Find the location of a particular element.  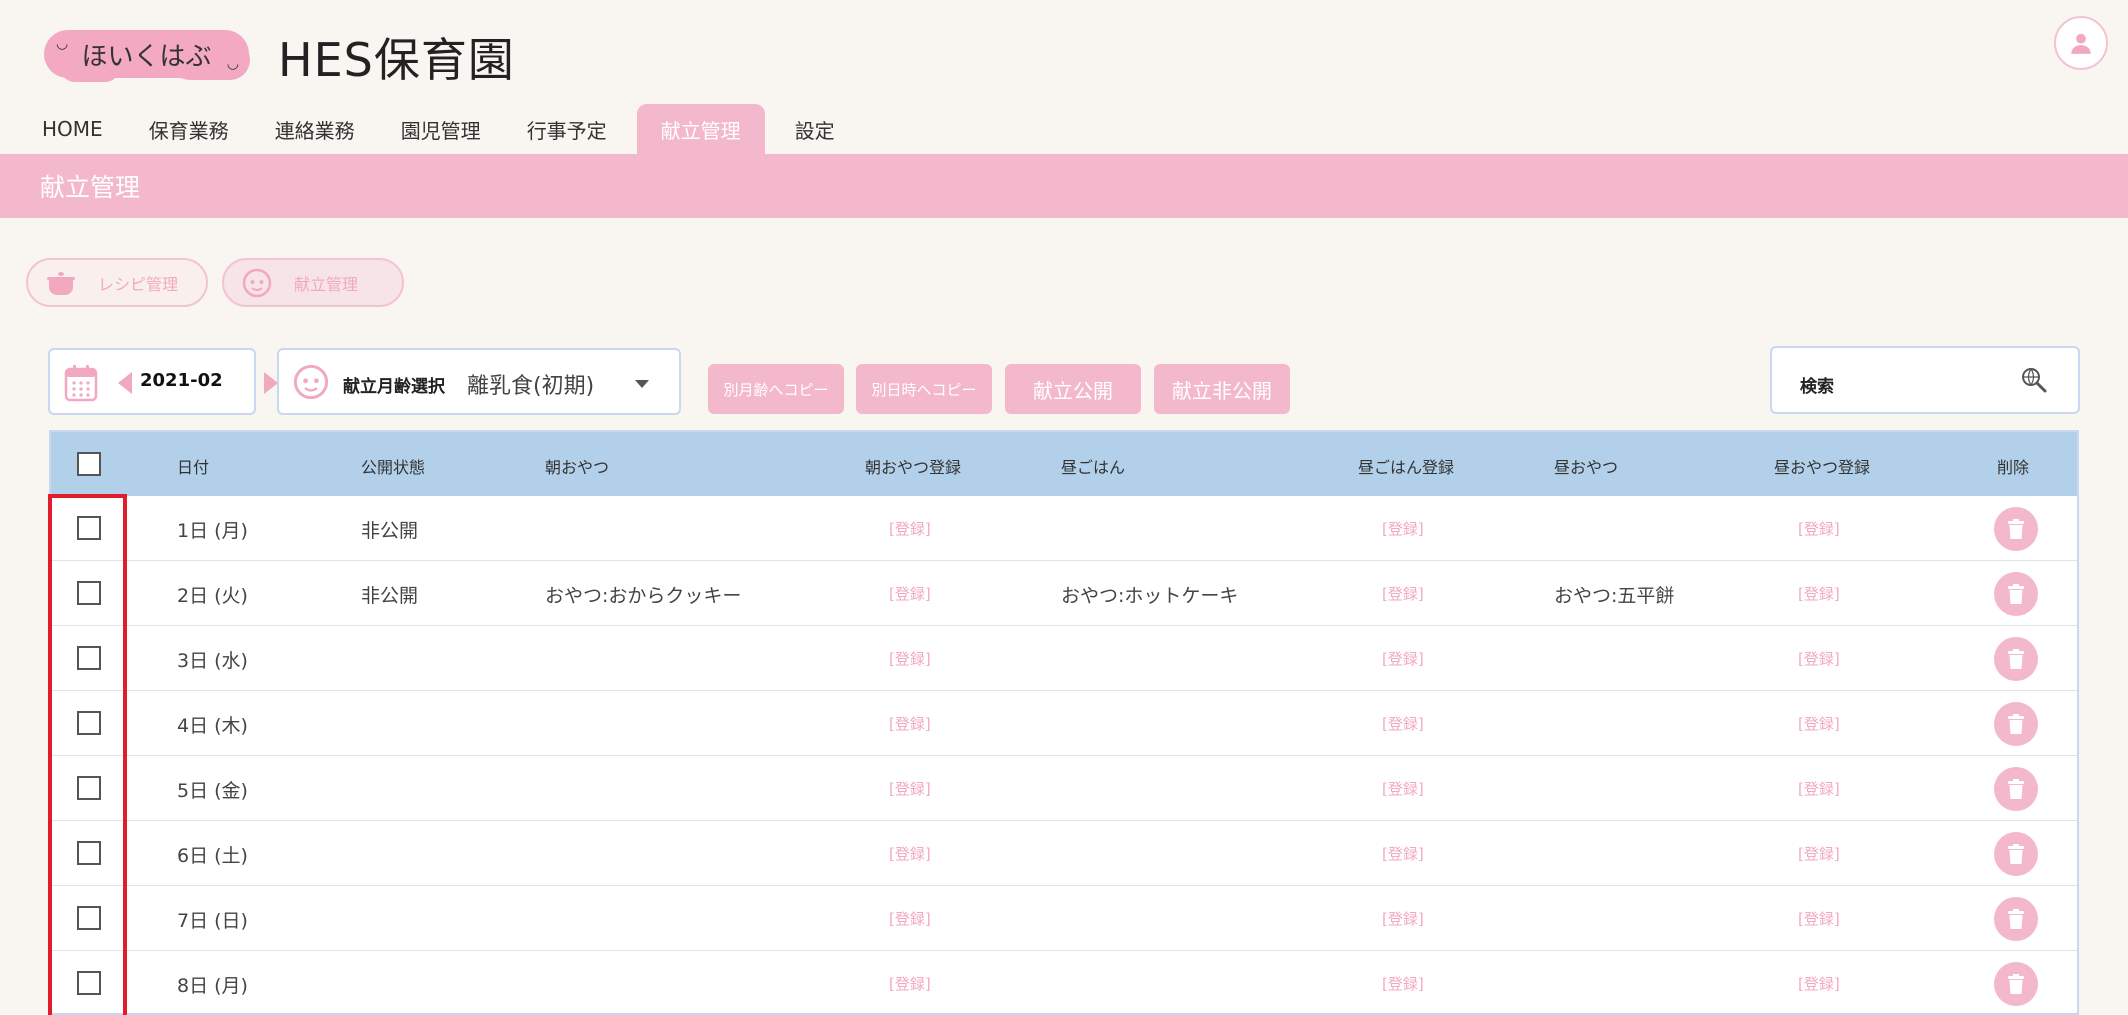

recipe-management-button: レシピ管理 is located at coordinates (117, 282).